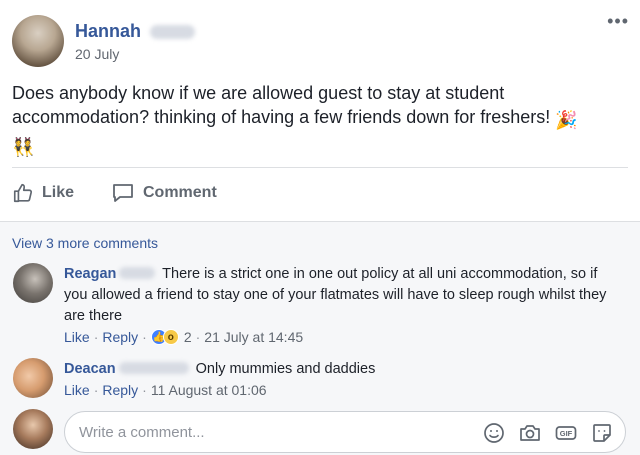  What do you see at coordinates (38, 41) in the screenshot?
I see `author-avatar` at bounding box center [38, 41].